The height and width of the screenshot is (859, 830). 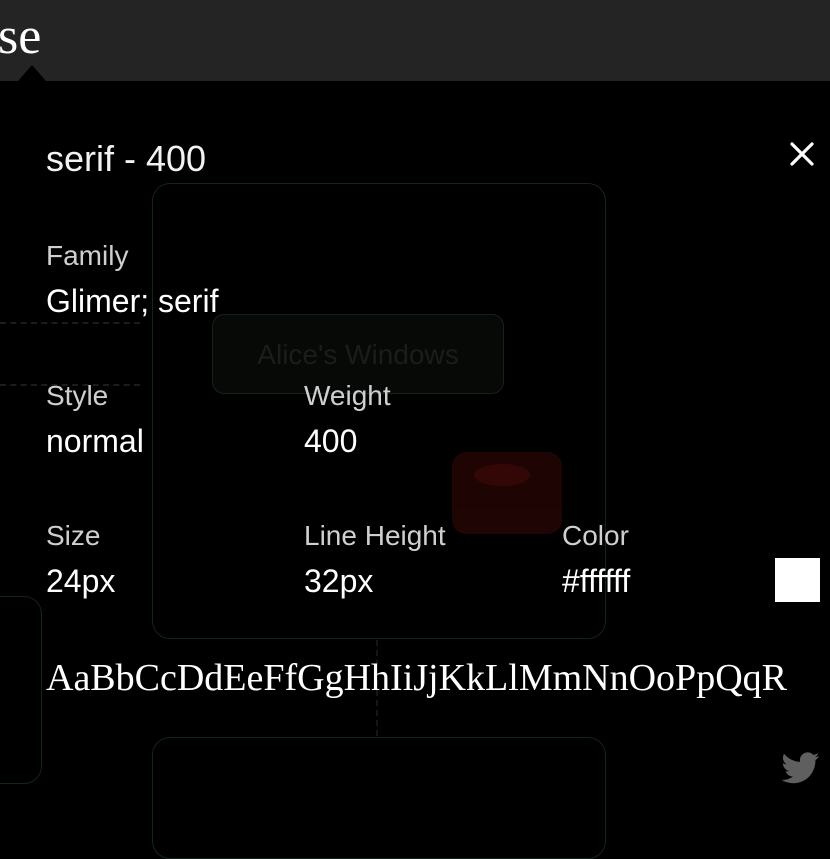 I want to click on family-value: Glimer; serif, so click(x=132, y=301).